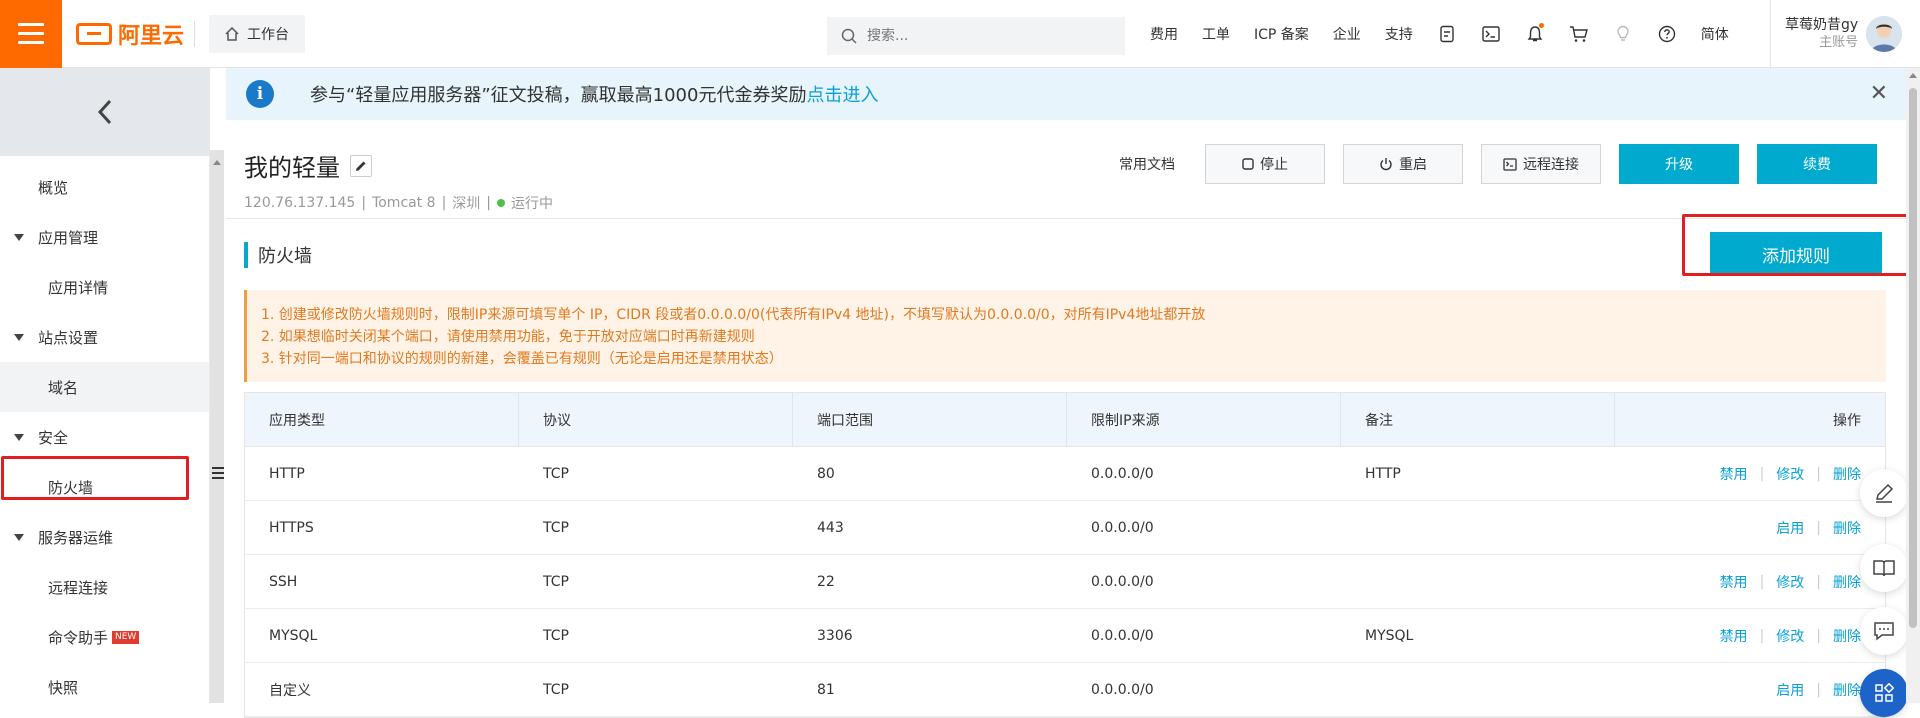 Image resolution: width=1920 pixels, height=718 pixels. What do you see at coordinates (1265, 164) in the screenshot?
I see `stop-button: 停止` at bounding box center [1265, 164].